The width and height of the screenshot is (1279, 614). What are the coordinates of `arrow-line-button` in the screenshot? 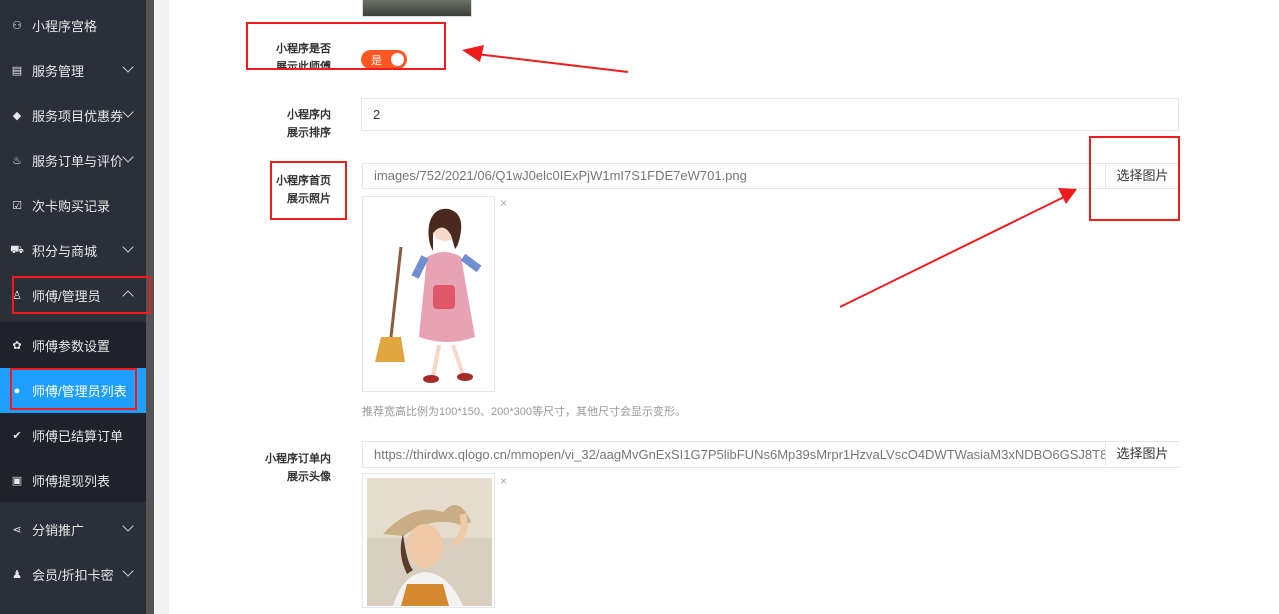 It's located at (952, 252).